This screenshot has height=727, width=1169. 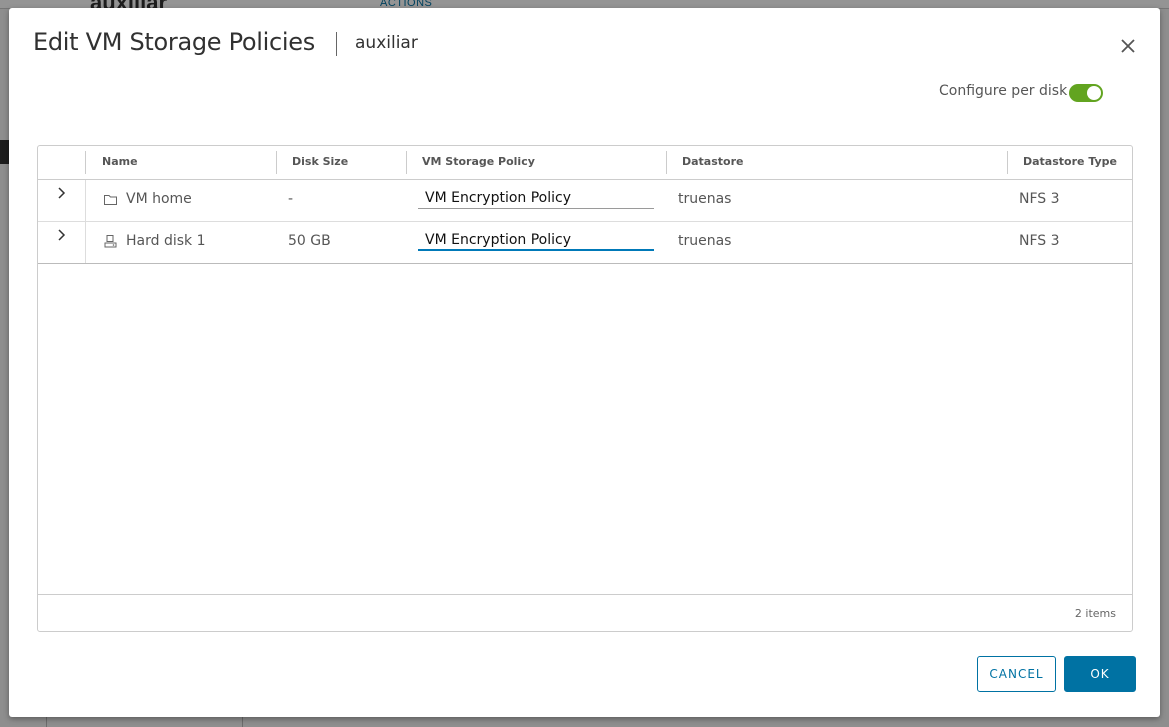 What do you see at coordinates (120, 162) in the screenshot?
I see `column-header-name: Name` at bounding box center [120, 162].